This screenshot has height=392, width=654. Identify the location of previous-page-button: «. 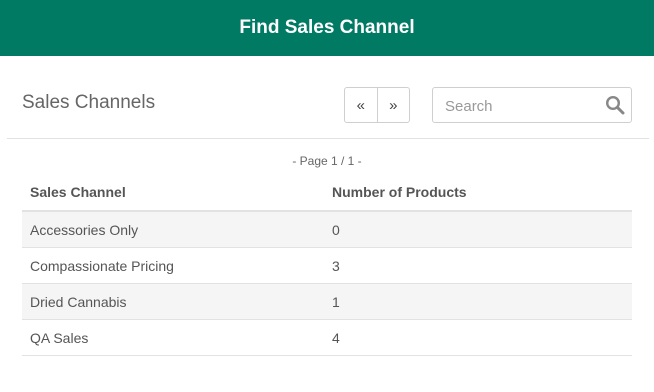
(361, 105).